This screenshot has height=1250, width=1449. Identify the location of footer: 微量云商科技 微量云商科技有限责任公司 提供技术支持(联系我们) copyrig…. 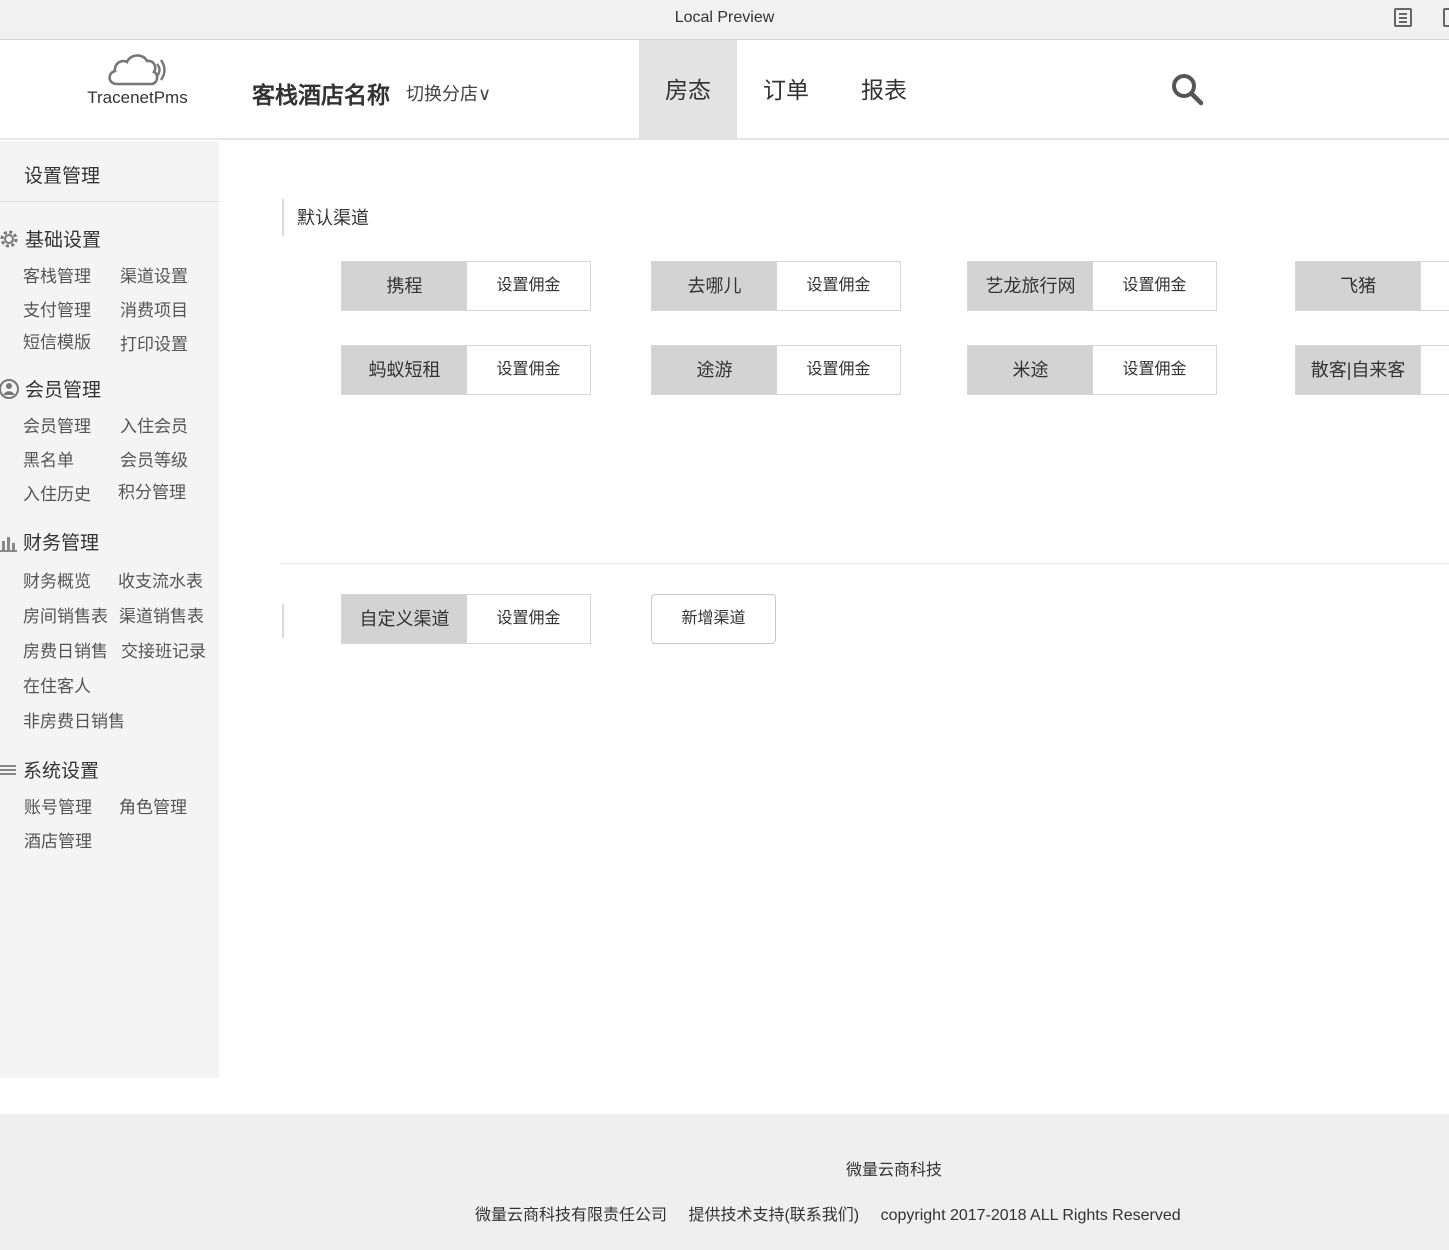
(724, 1182).